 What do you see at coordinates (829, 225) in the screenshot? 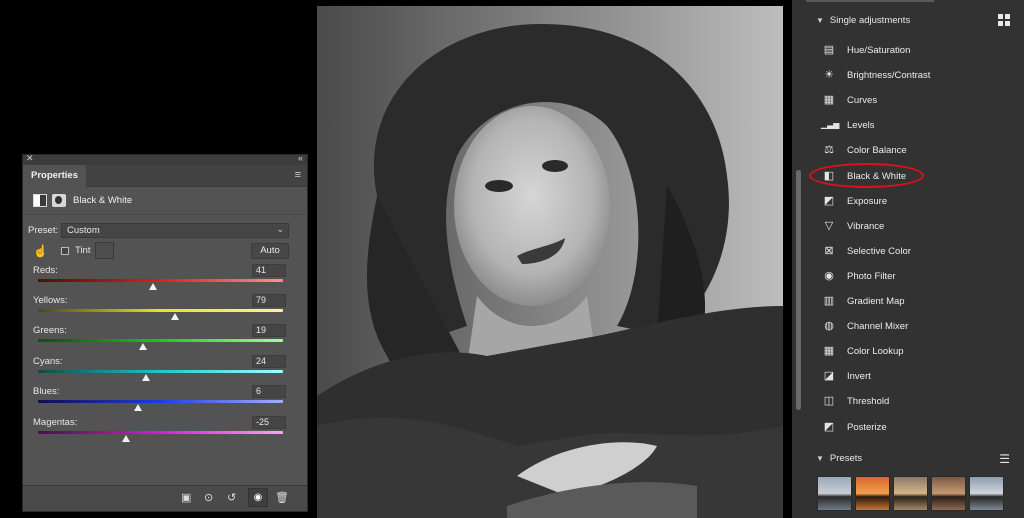
I see `vibrance-icon: ▽` at bounding box center [829, 225].